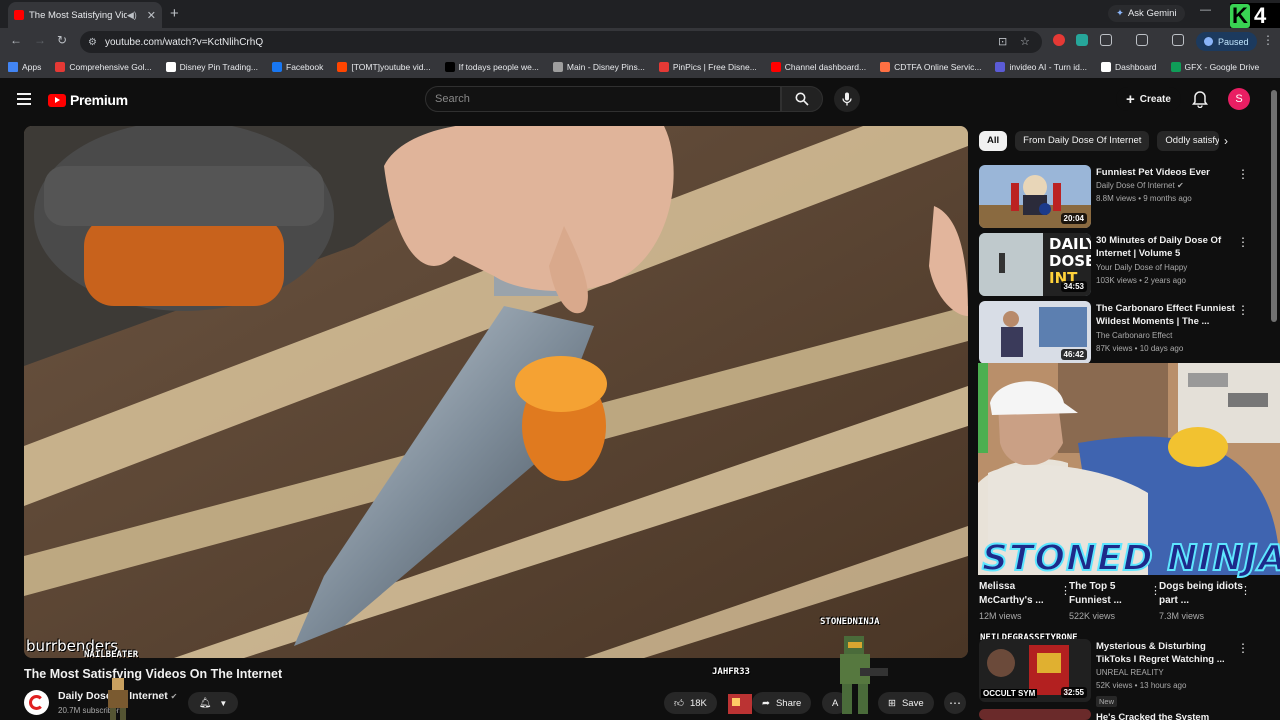 This screenshot has width=1280, height=720. What do you see at coordinates (1141, 685) in the screenshot?
I see `recommendation-meta: 52K views • 13 hours ago` at bounding box center [1141, 685].